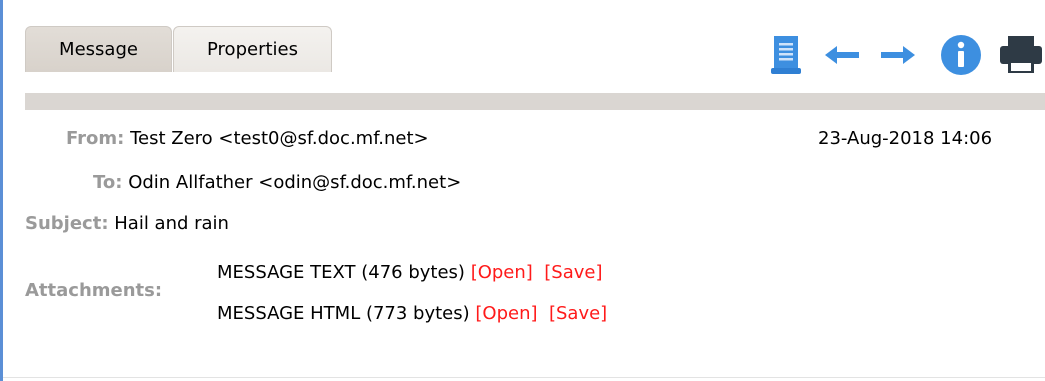 Image resolution: width=1045 pixels, height=381 pixels. I want to click on subject-label: Subject:, so click(67, 223).